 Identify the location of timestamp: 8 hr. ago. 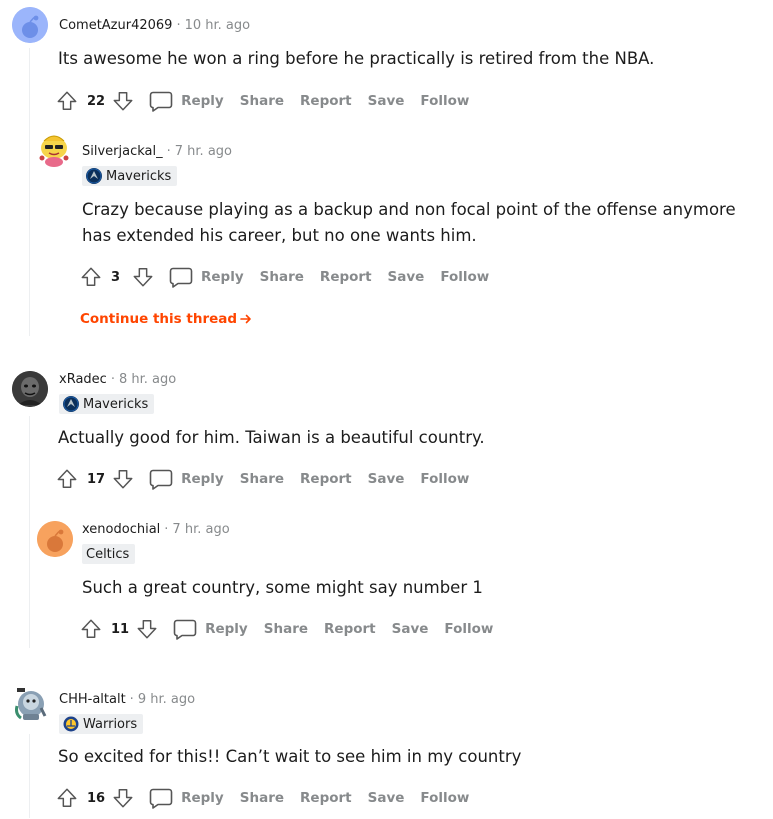
(147, 379).